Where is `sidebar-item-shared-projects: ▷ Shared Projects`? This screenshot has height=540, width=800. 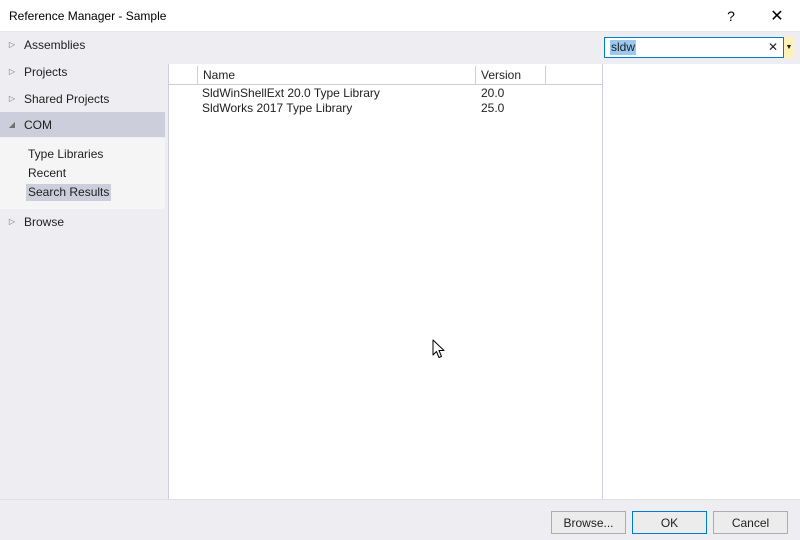 sidebar-item-shared-projects: ▷ Shared Projects is located at coordinates (82, 98).